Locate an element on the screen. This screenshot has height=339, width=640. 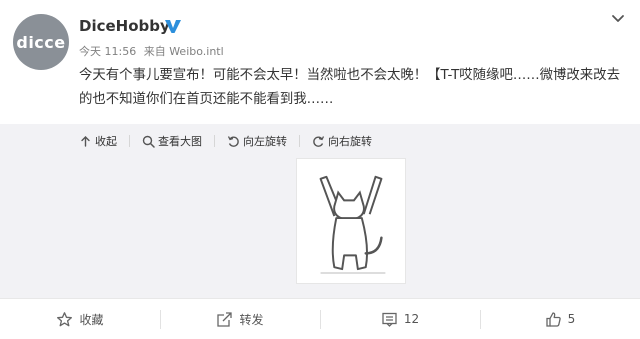
rotate-right-button: 向右旋转 is located at coordinates (342, 141).